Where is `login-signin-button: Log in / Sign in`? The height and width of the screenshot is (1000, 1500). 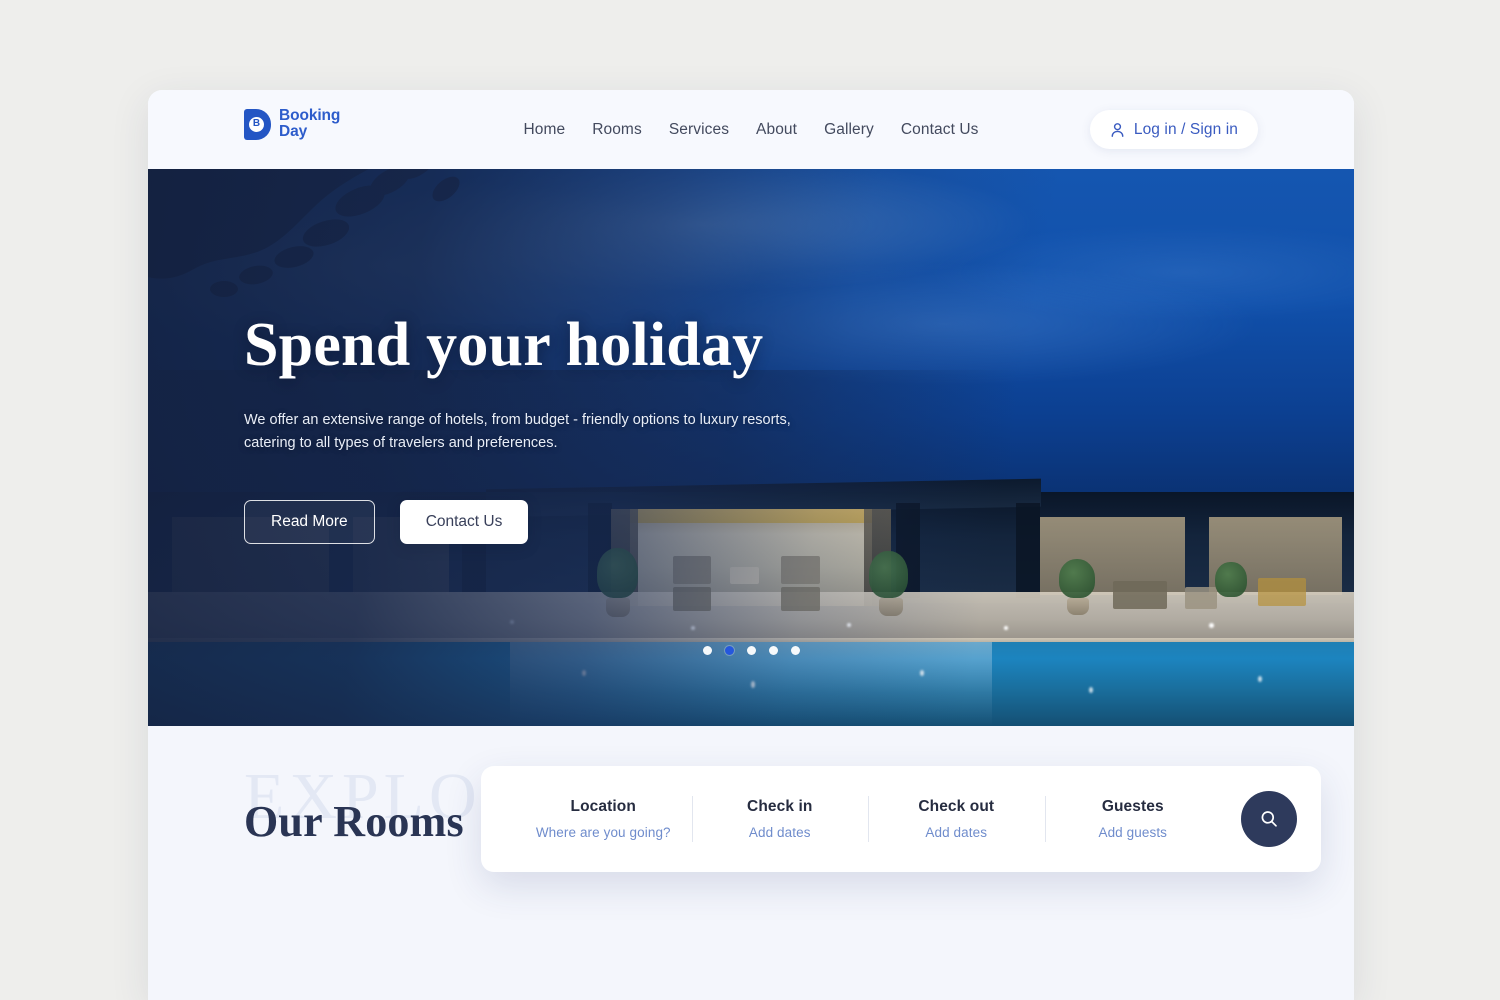 login-signin-button: Log in / Sign in is located at coordinates (1173, 129).